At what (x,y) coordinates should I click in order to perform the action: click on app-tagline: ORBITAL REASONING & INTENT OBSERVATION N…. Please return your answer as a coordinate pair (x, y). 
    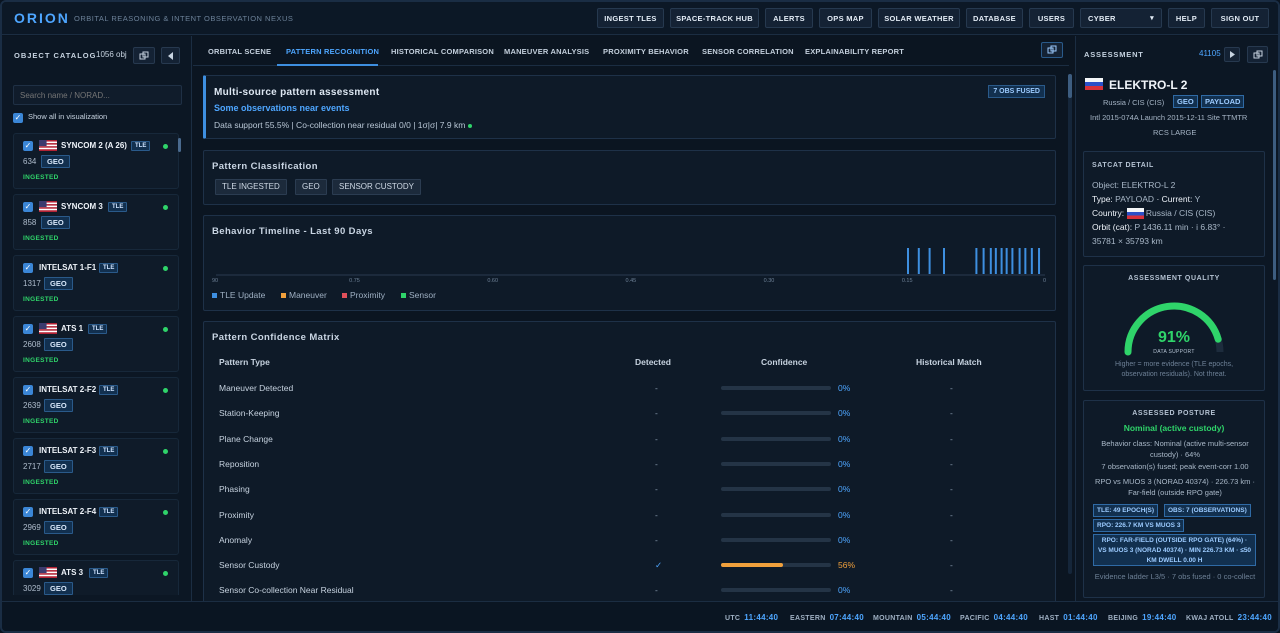
    Looking at the image, I should click on (184, 18).